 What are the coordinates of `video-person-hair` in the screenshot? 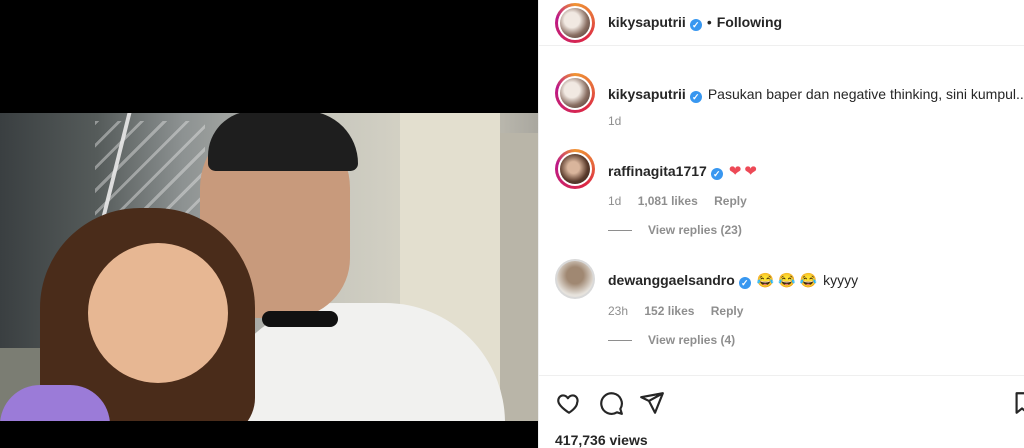 It's located at (283, 142).